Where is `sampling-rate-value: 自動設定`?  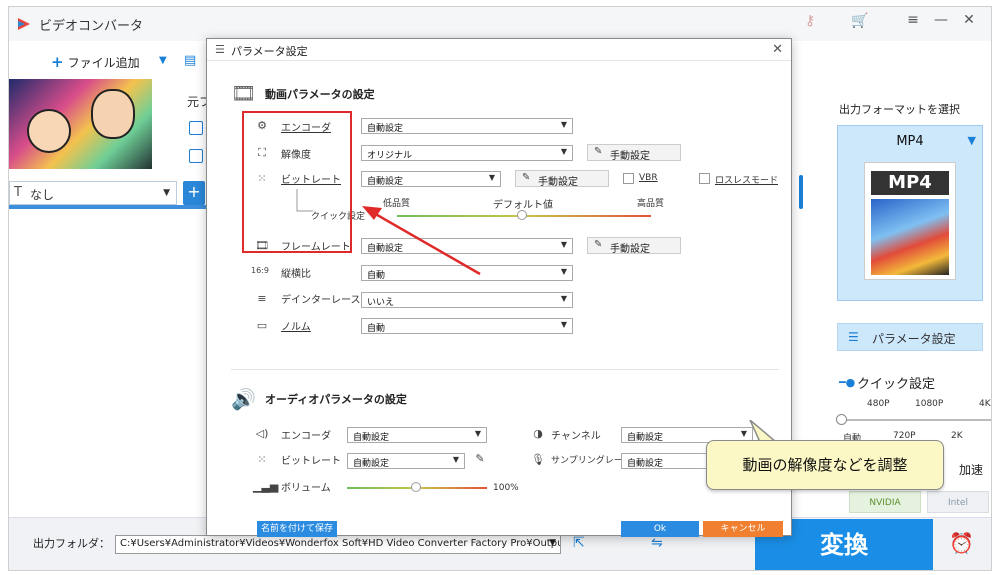 sampling-rate-value: 自動設定 is located at coordinates (645, 464).